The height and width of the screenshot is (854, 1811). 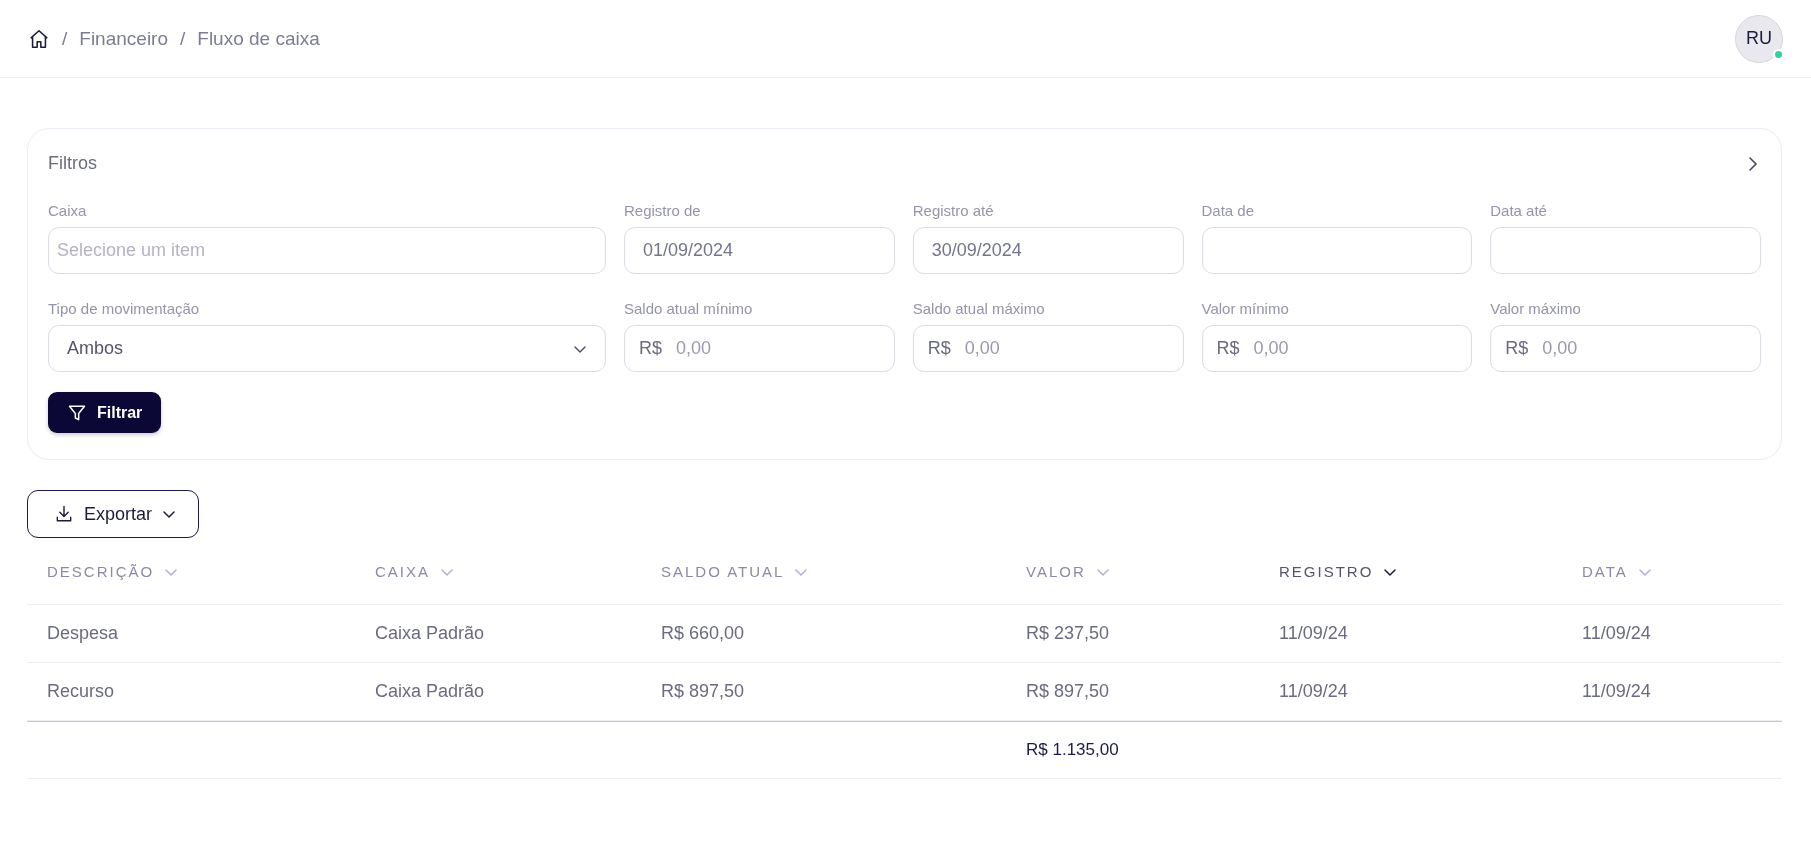 I want to click on field-label: Caixa, so click(x=68, y=210).